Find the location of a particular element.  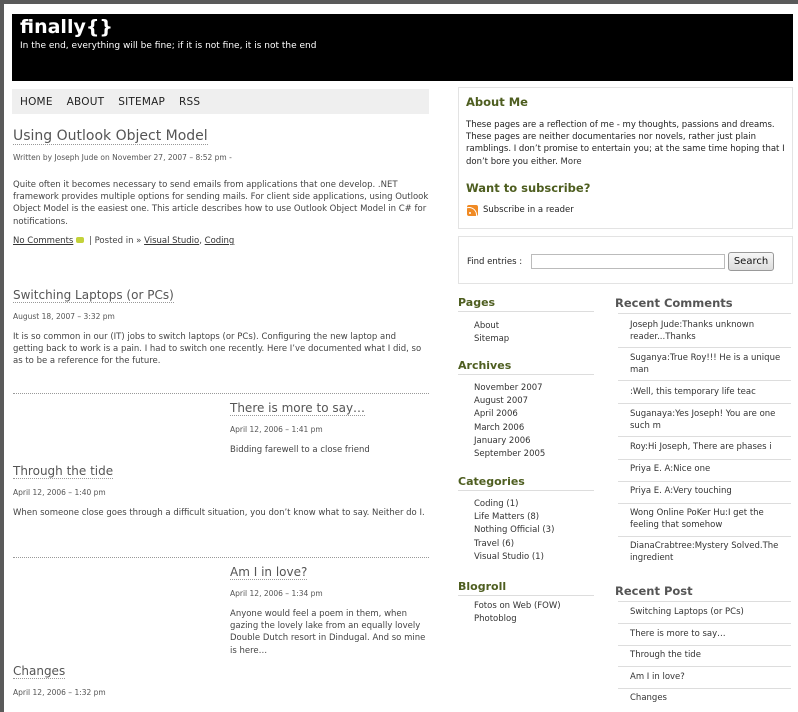

nav-rss: RSS is located at coordinates (189, 102).